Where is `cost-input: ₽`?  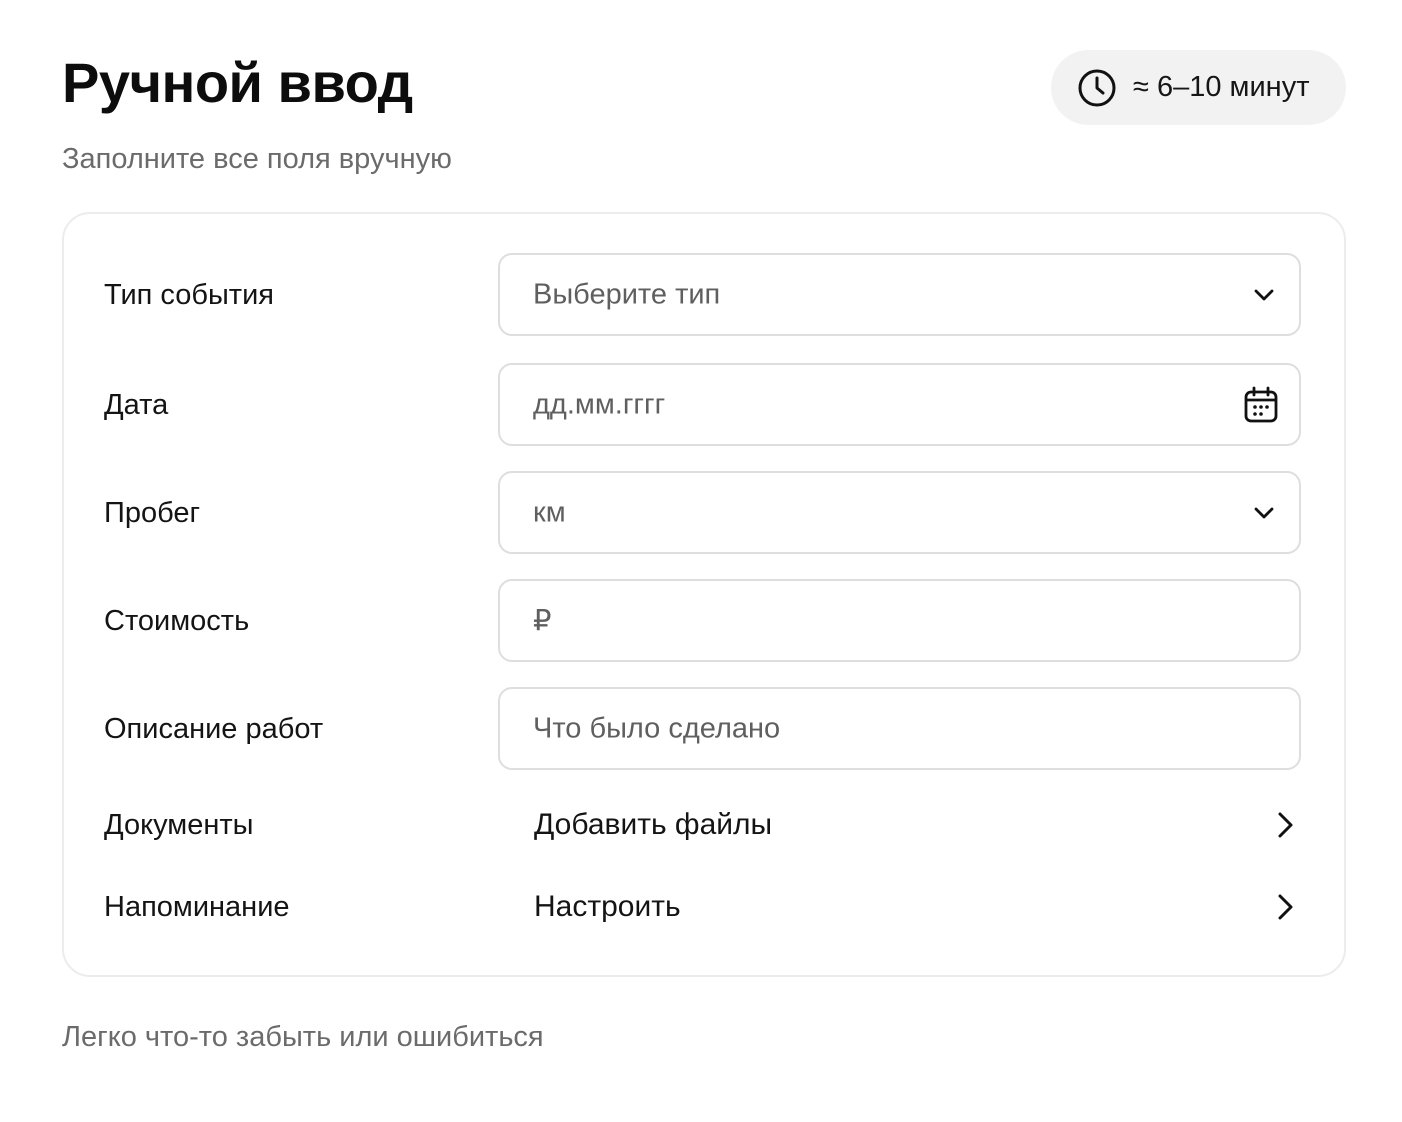 cost-input: ₽ is located at coordinates (899, 620).